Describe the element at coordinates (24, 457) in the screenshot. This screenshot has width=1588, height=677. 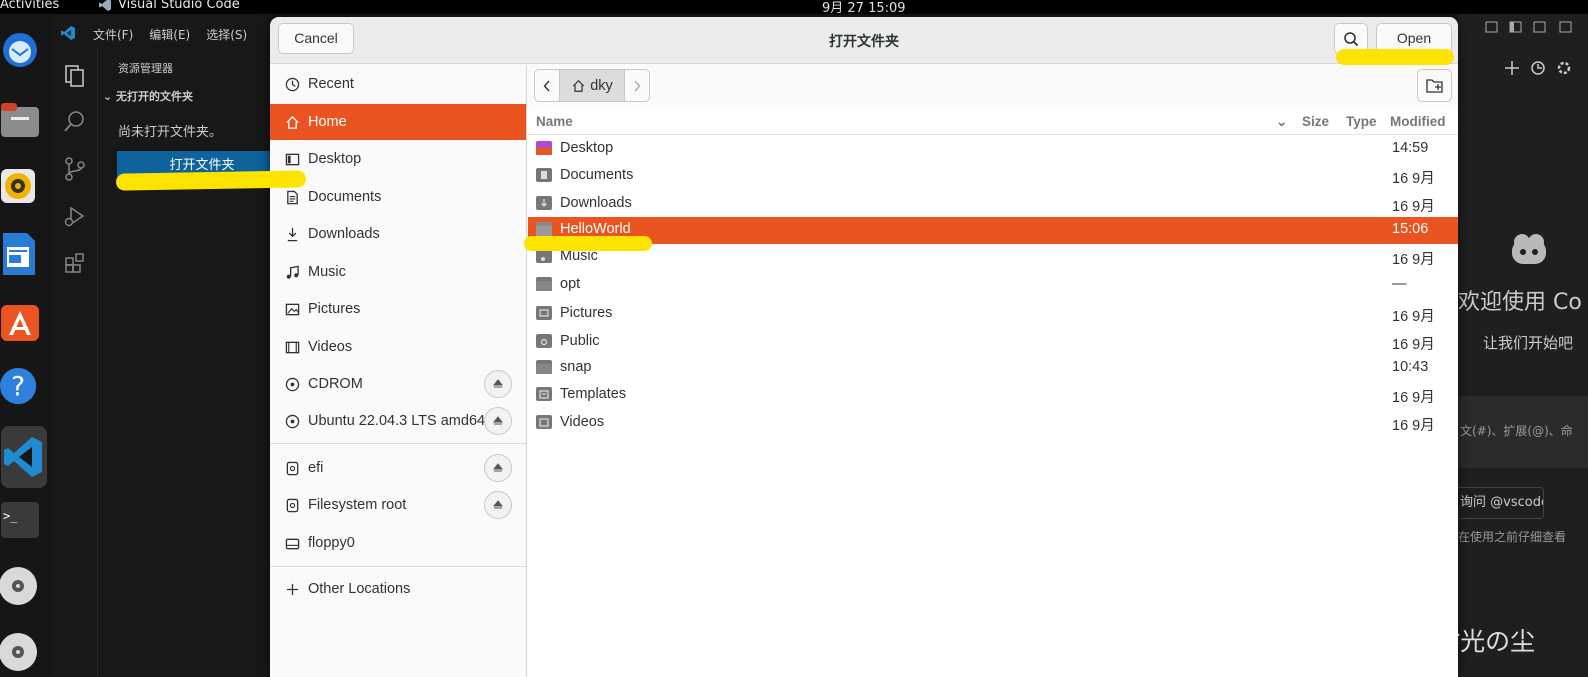
I see `dock-vscode` at that location.